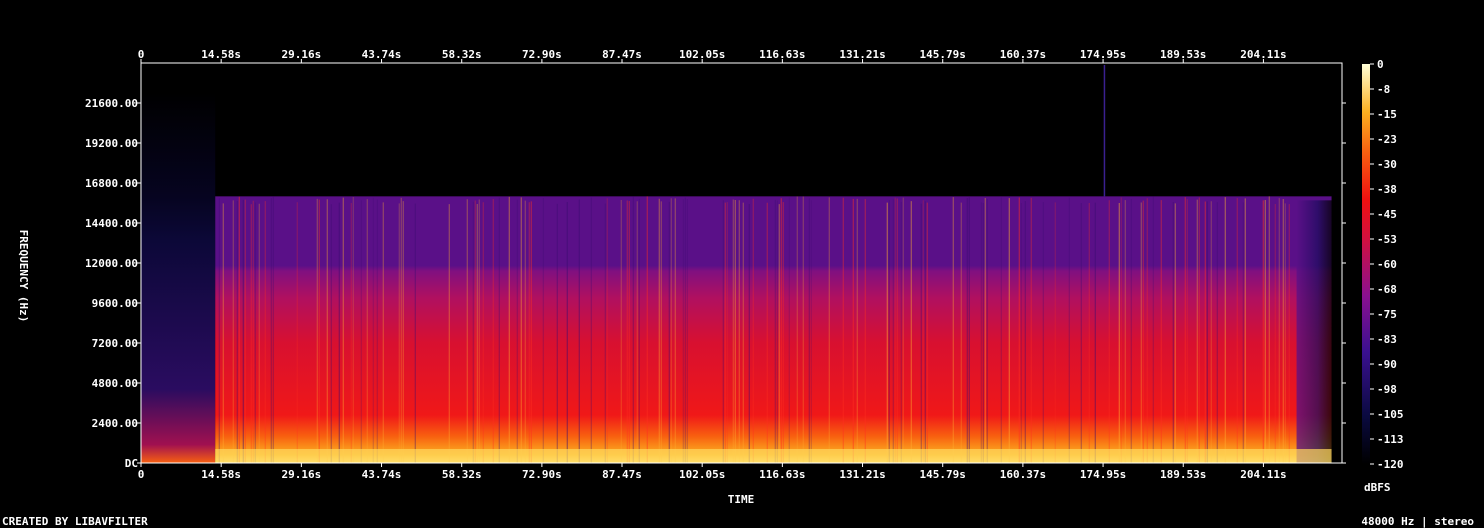  I want to click on x-tick-label-top: 204.11s, so click(1263, 54).